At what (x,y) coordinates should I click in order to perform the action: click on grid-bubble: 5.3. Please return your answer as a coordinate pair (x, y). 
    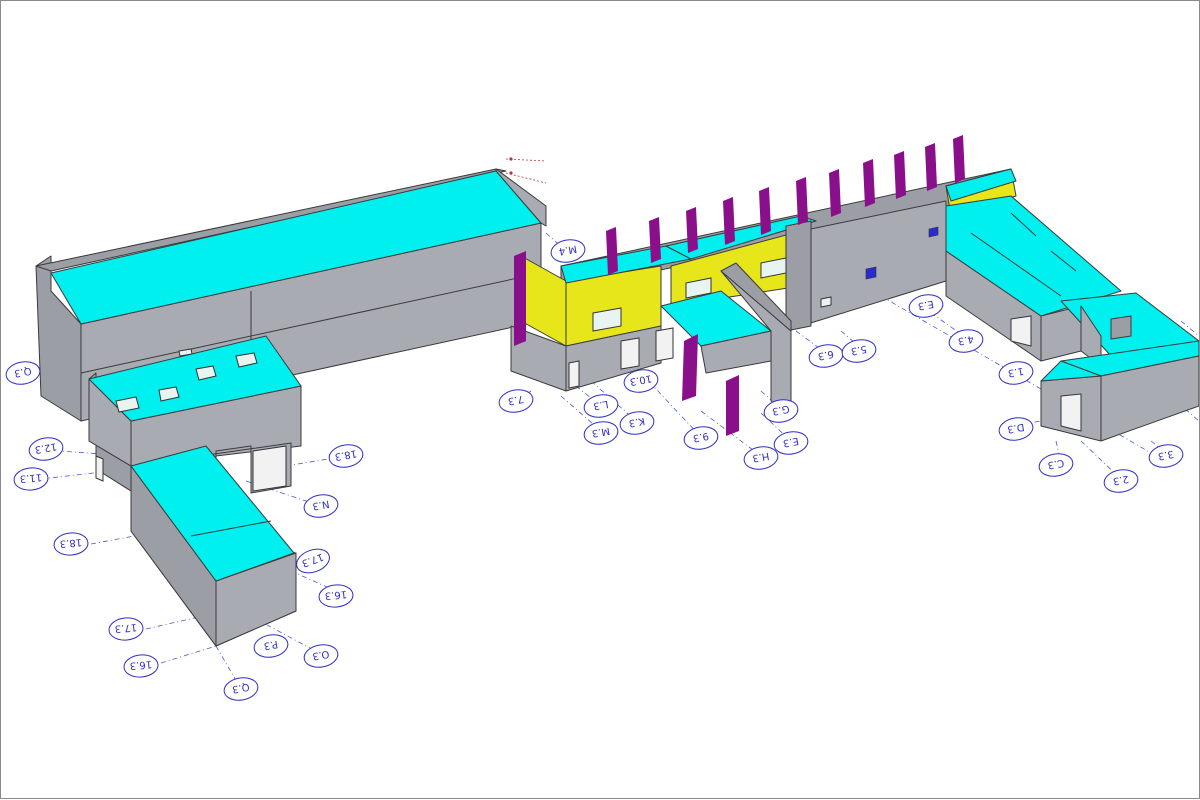
    Looking at the image, I should click on (859, 351).